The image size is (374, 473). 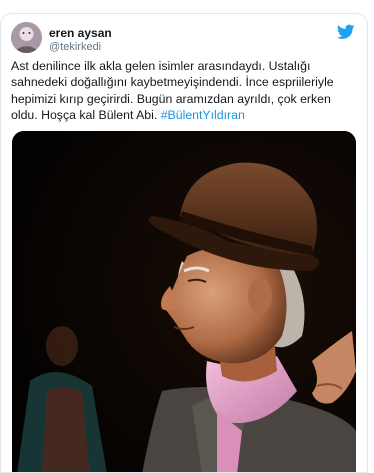 I want to click on author-handle: @tekirkedi, so click(x=80, y=47).